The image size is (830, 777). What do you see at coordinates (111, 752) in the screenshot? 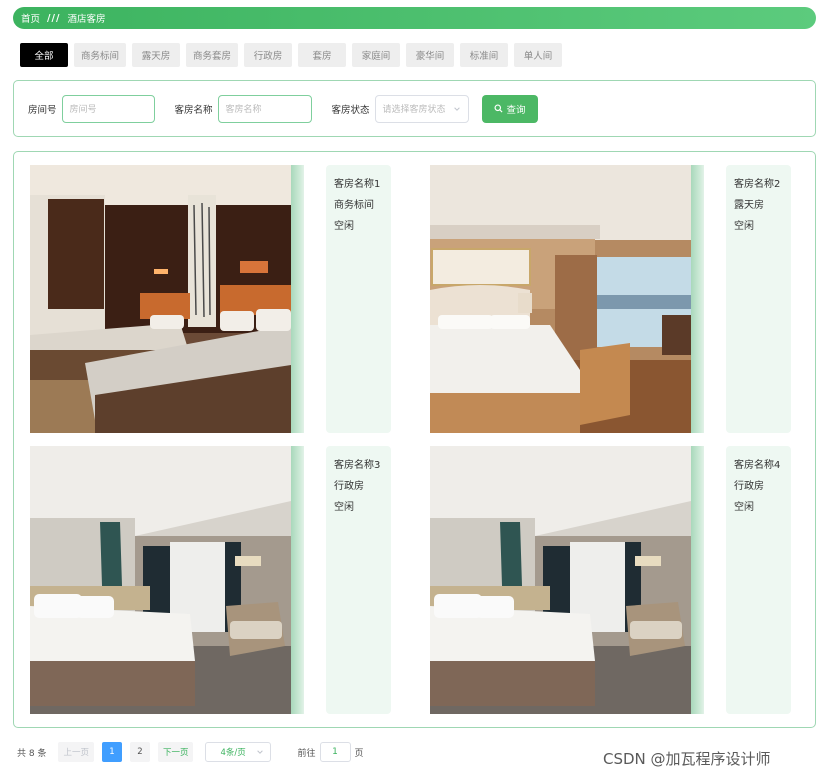
I see `page-button: 1` at bounding box center [111, 752].